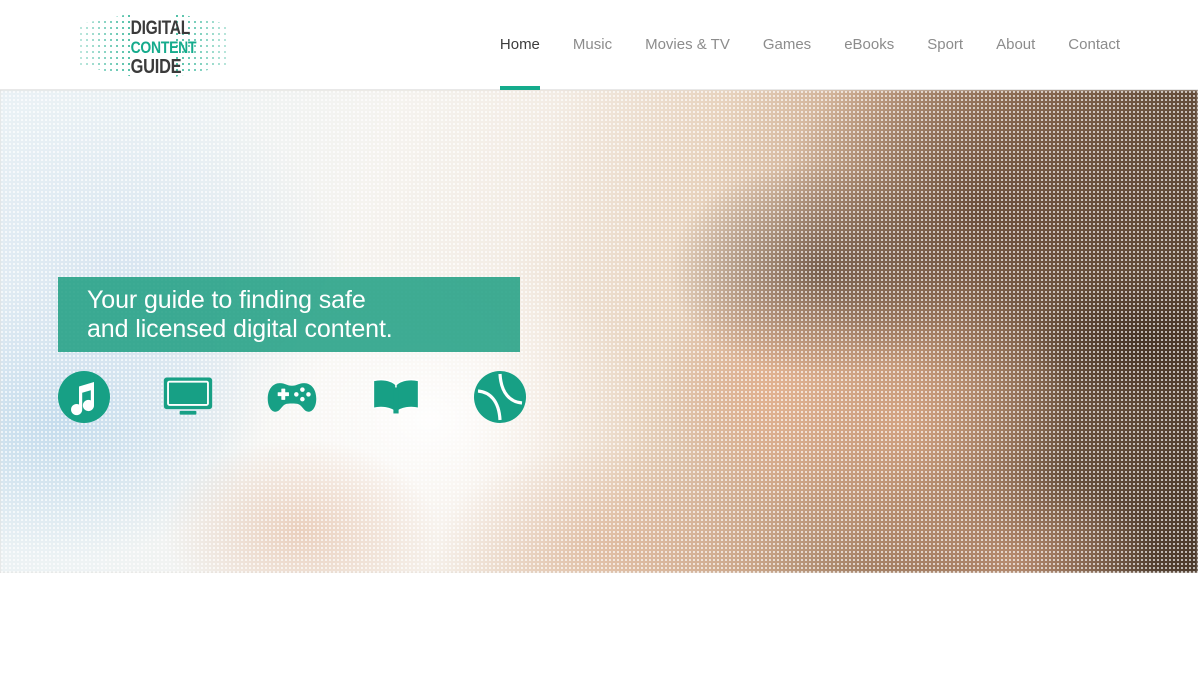 This screenshot has width=1198, height=674. I want to click on music-note-icon, so click(84, 397).